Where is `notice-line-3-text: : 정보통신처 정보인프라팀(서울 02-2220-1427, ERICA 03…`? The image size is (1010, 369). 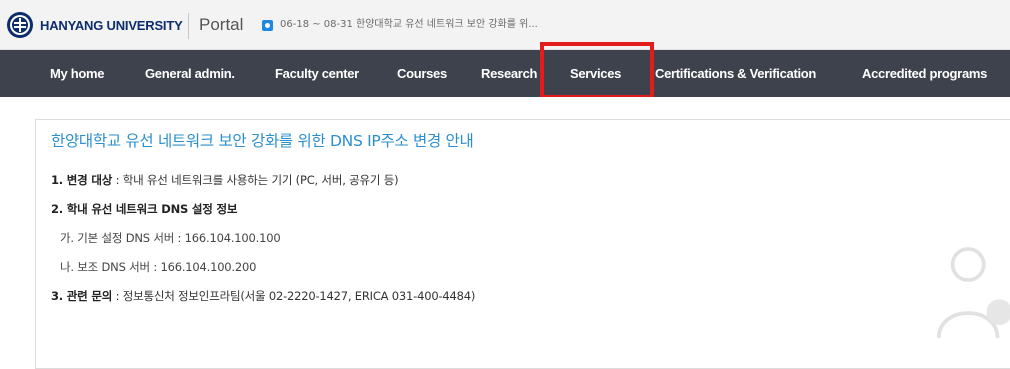
notice-line-3-text: : 정보통신처 정보인프라팀(서울 02-2220-1427, ERICA 03… is located at coordinates (293, 296).